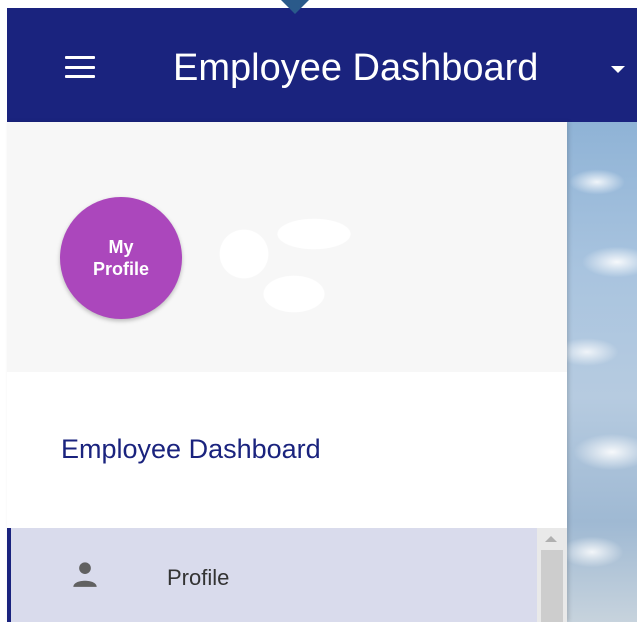 This screenshot has width=637, height=622. I want to click on nav-item-profile: Profile, so click(272, 575).